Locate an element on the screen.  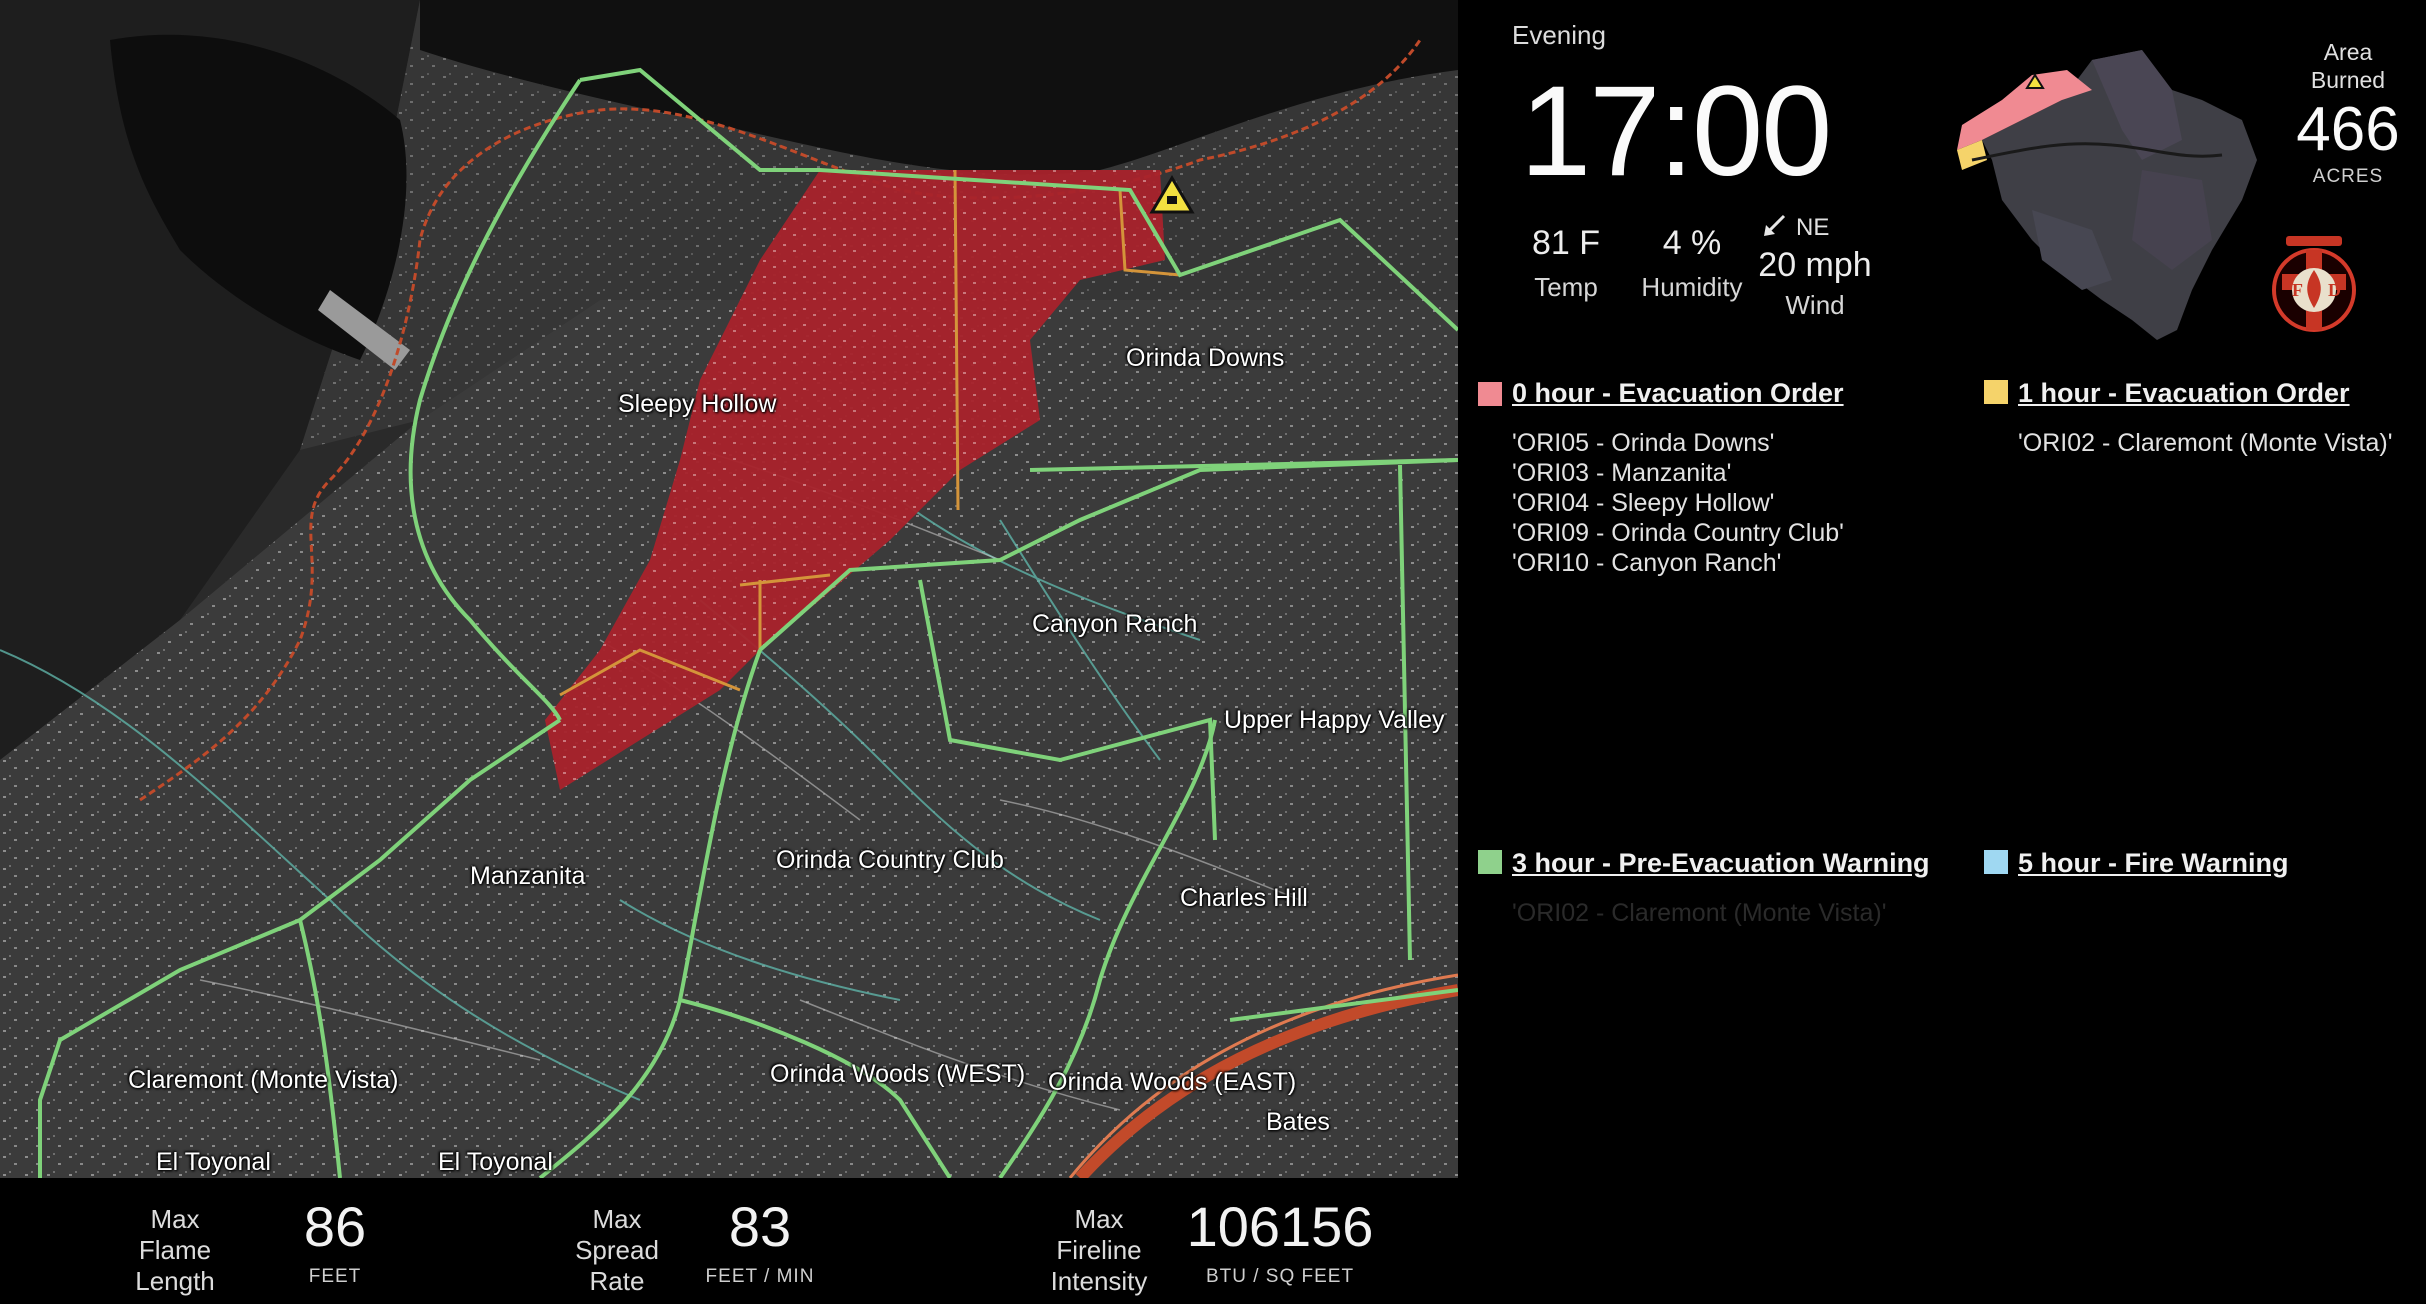
zone3-item: 'ORI02 - Claremont (Monte Vista)' is located at coordinates (1699, 913).